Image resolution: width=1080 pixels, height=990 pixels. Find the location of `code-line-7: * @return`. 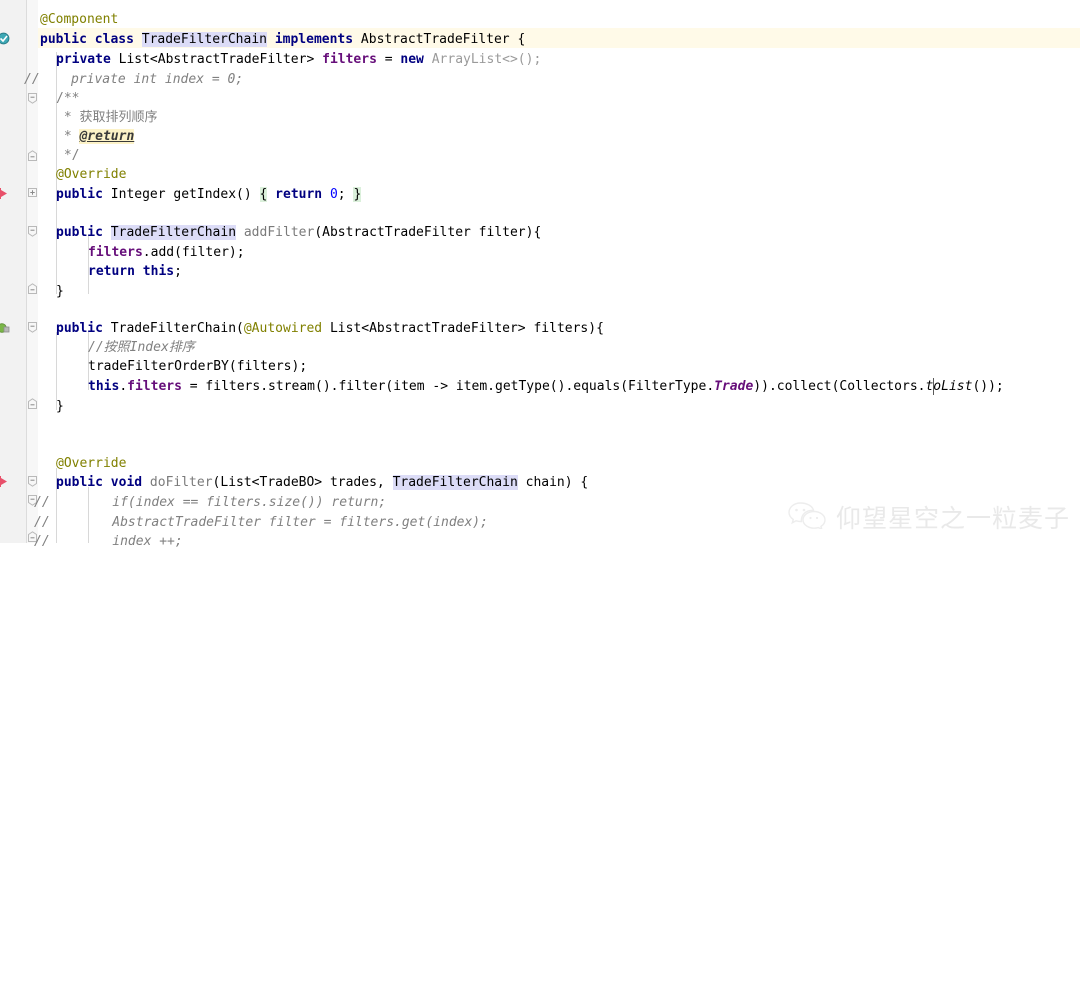

code-line-7: * @return is located at coordinates (95, 136).